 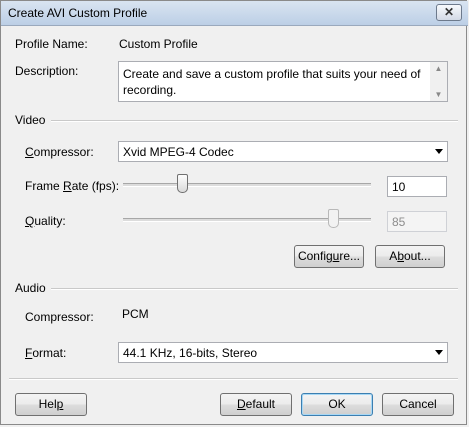 What do you see at coordinates (51, 44) in the screenshot?
I see `profile-name-label: Profile Name:` at bounding box center [51, 44].